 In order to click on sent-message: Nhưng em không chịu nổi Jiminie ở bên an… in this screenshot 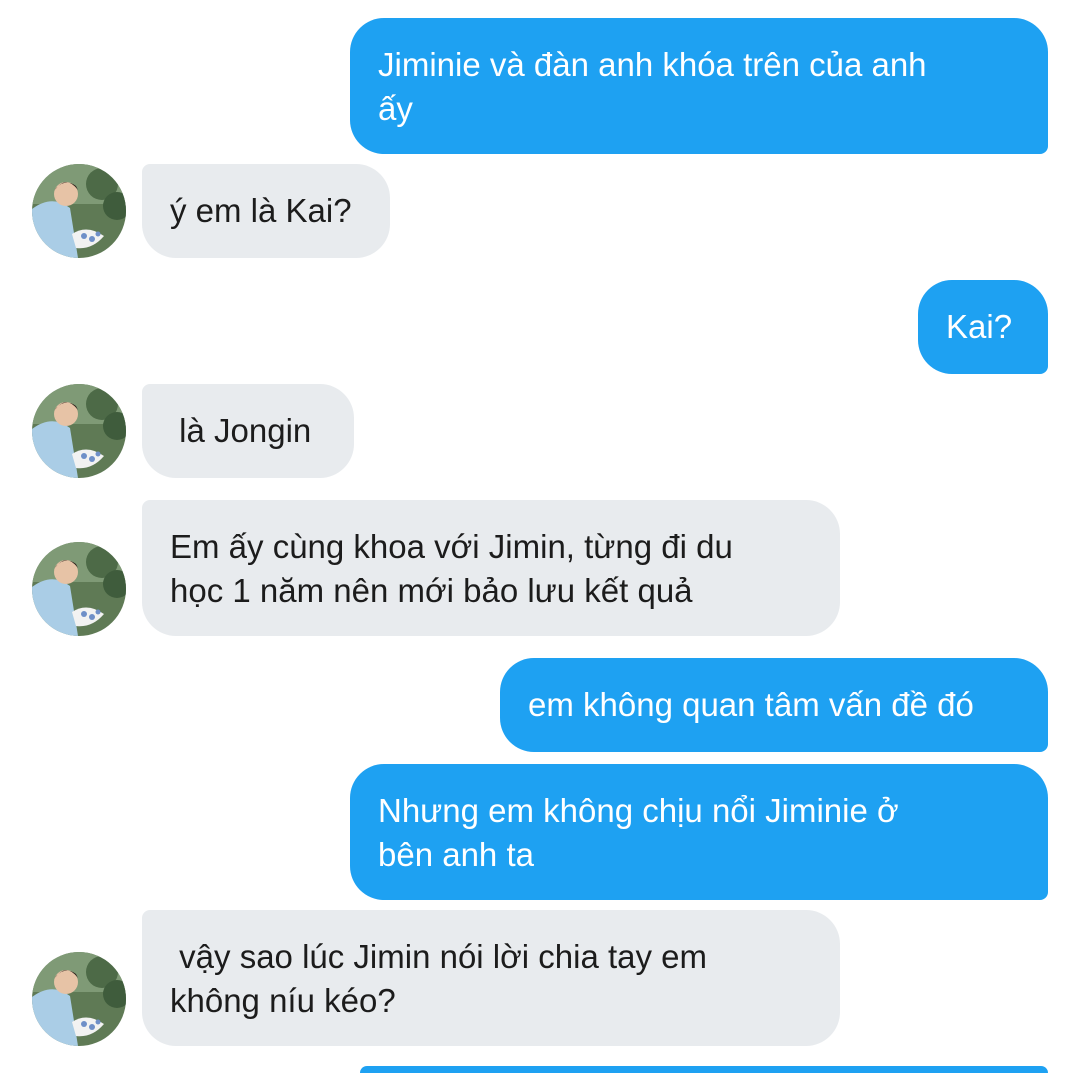, I will do `click(699, 832)`.